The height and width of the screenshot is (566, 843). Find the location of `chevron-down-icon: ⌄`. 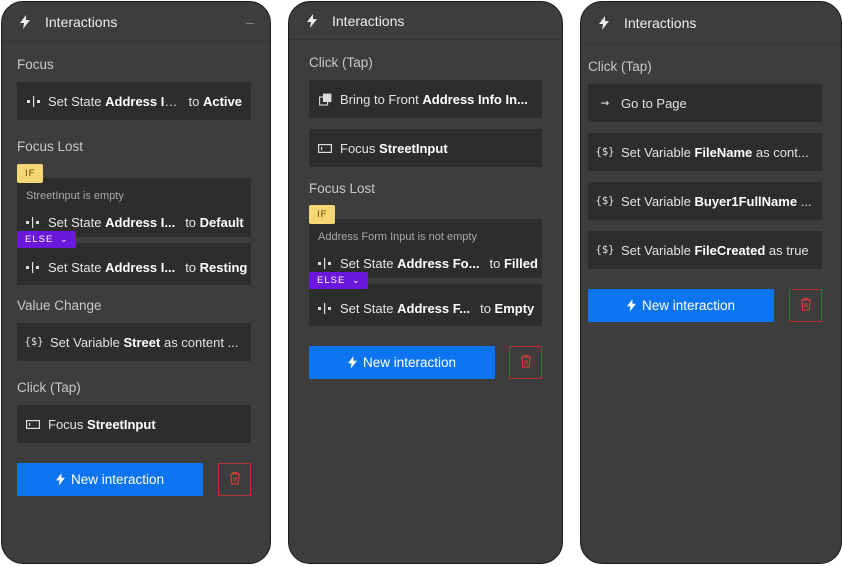

chevron-down-icon: ⌄ is located at coordinates (356, 280).